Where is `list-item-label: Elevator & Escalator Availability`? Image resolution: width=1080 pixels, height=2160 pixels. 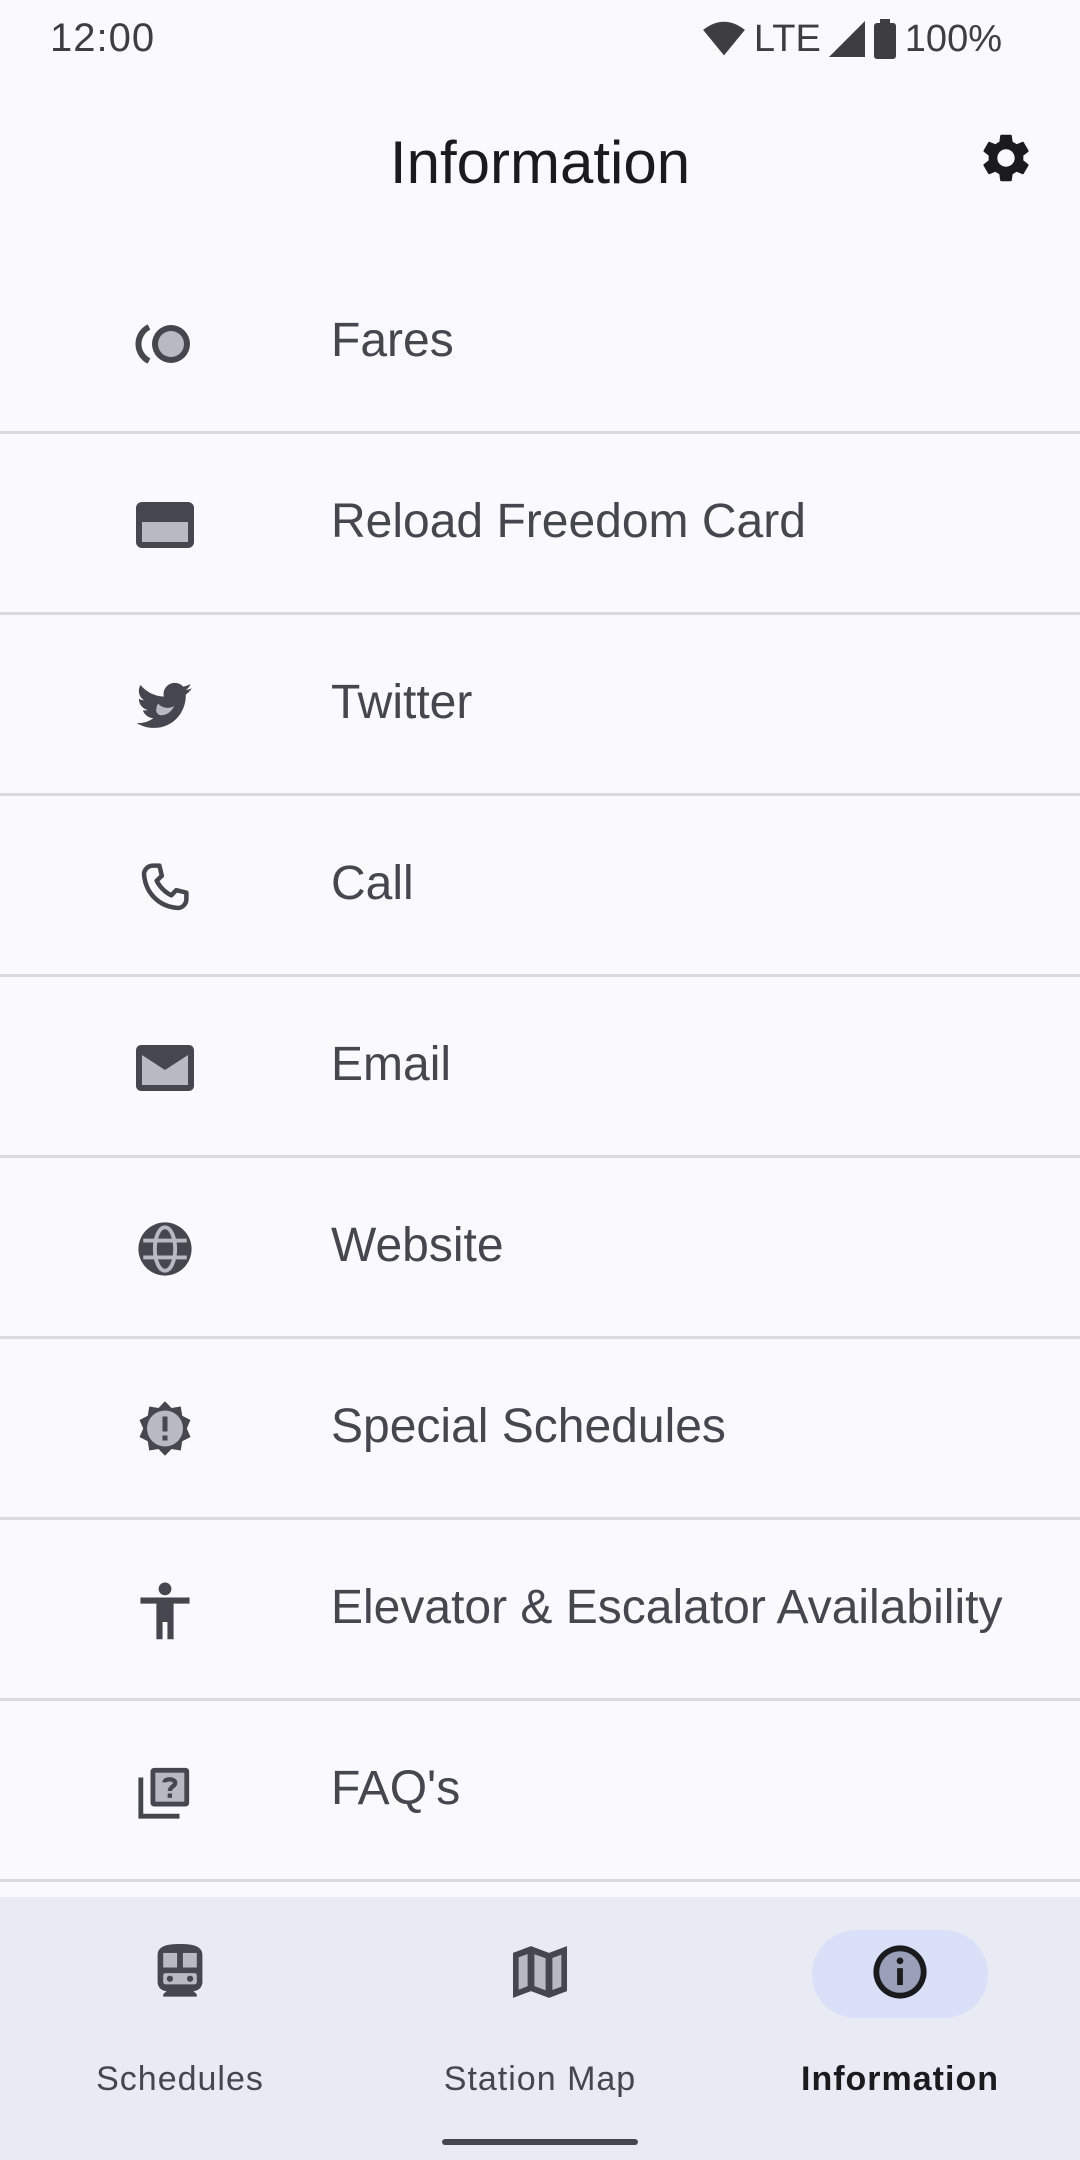
list-item-label: Elevator & Escalator Availability is located at coordinates (667, 1607).